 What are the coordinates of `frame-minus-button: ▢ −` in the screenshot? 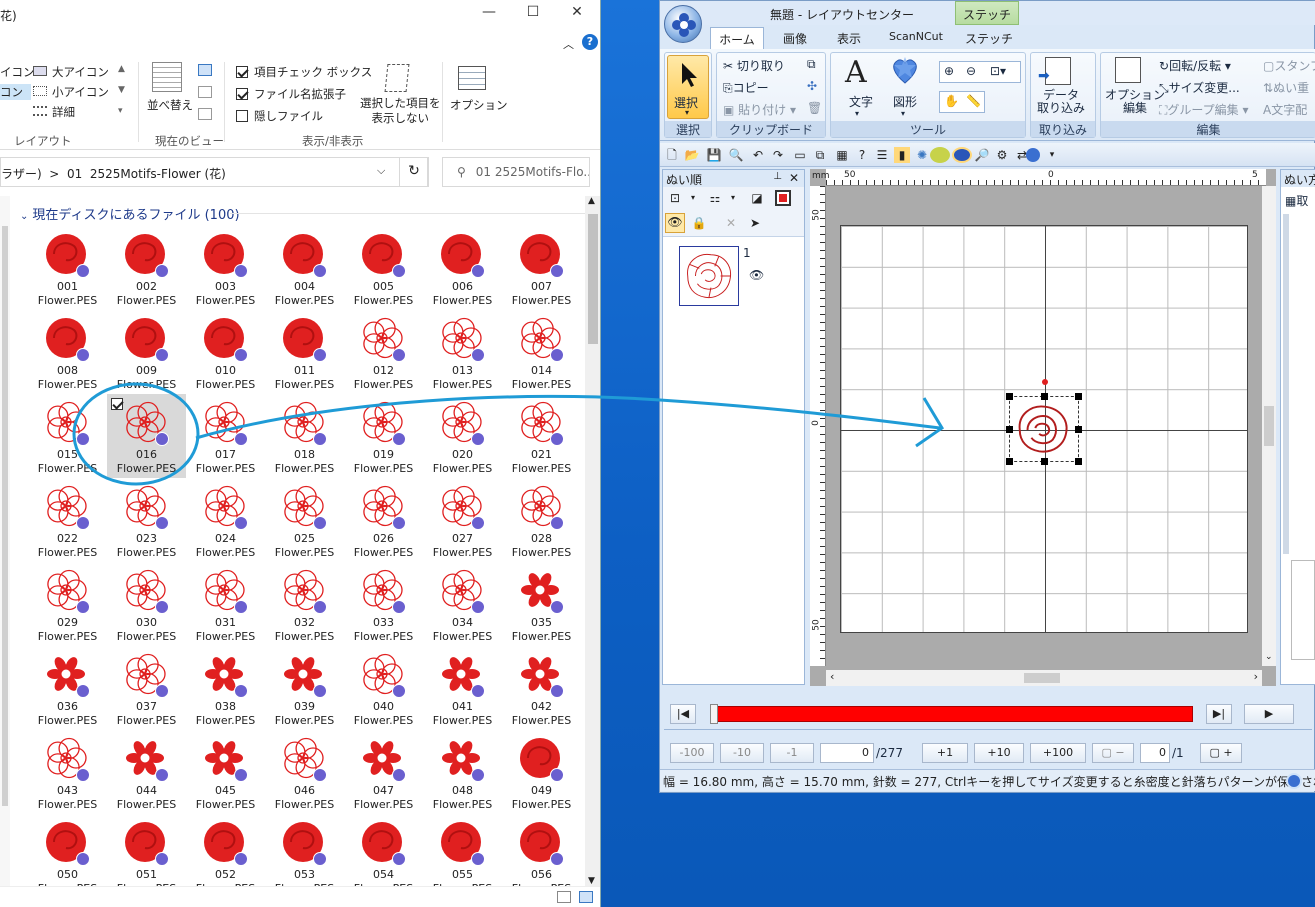 It's located at (1113, 753).